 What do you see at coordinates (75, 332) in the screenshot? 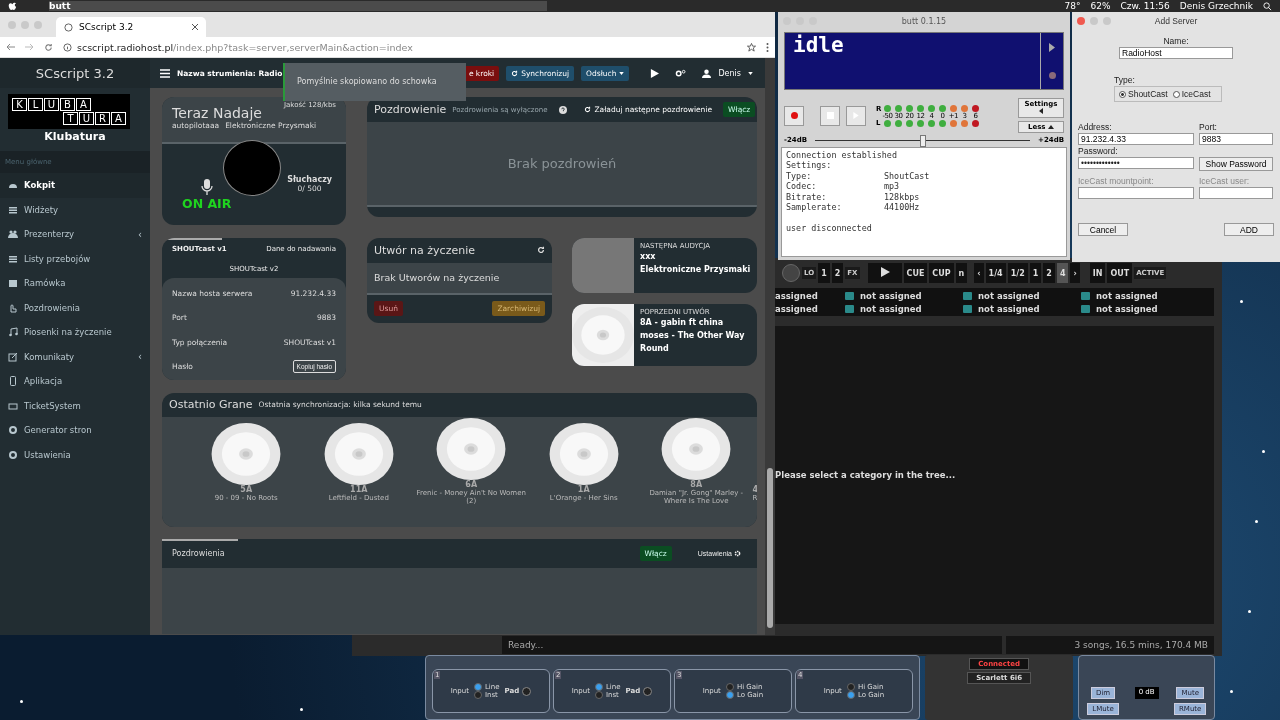
I see `sidebar-item: Piosenki na życzenie` at bounding box center [75, 332].